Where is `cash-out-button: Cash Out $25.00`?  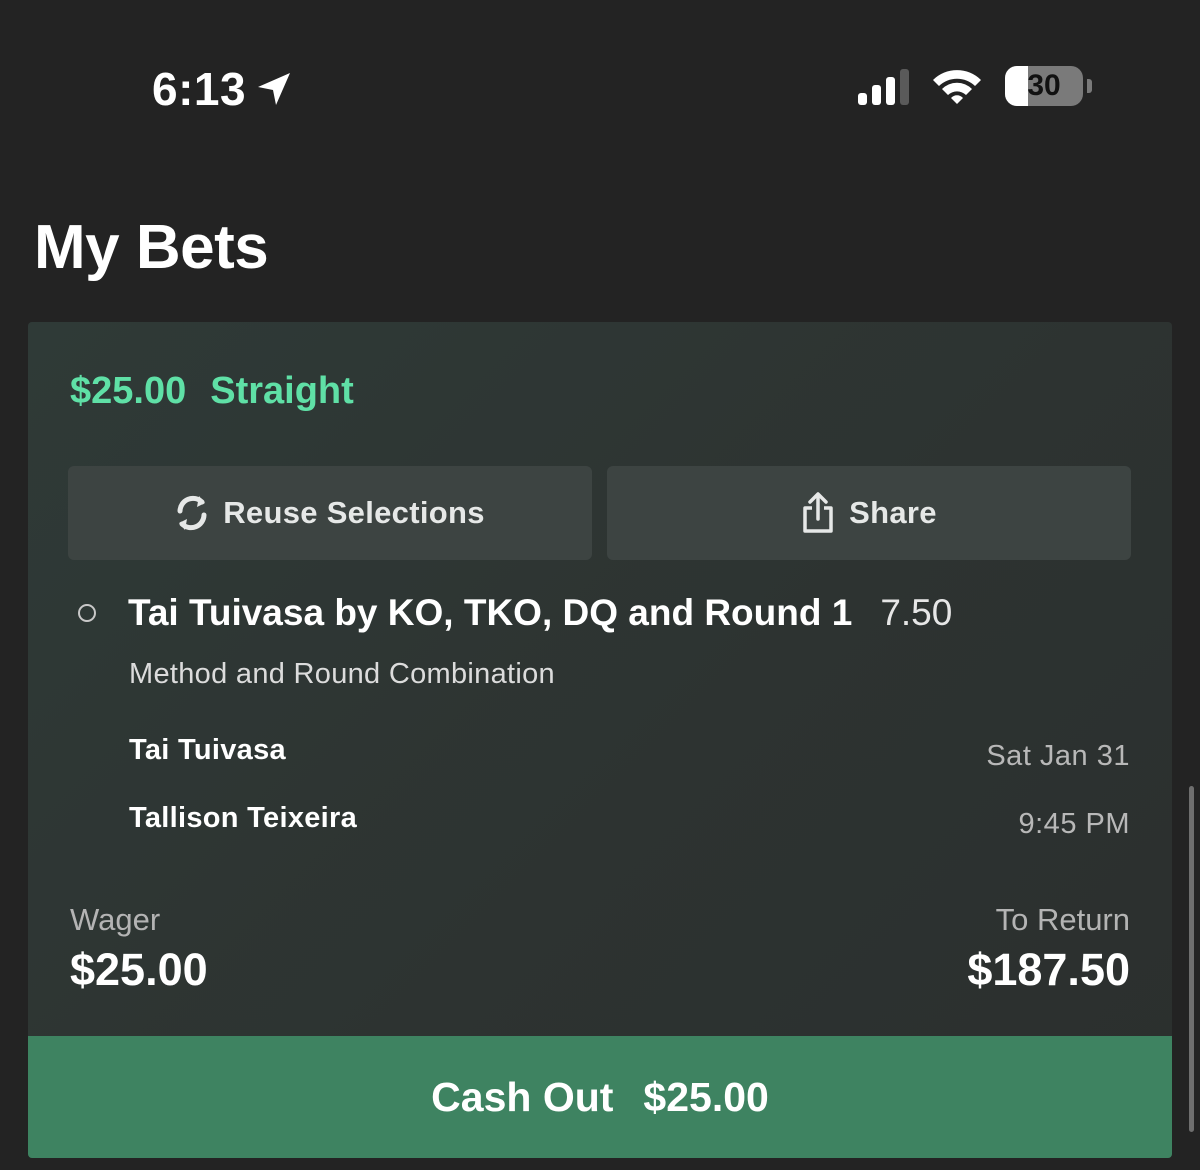
cash-out-button: Cash Out $25.00 is located at coordinates (600, 1097).